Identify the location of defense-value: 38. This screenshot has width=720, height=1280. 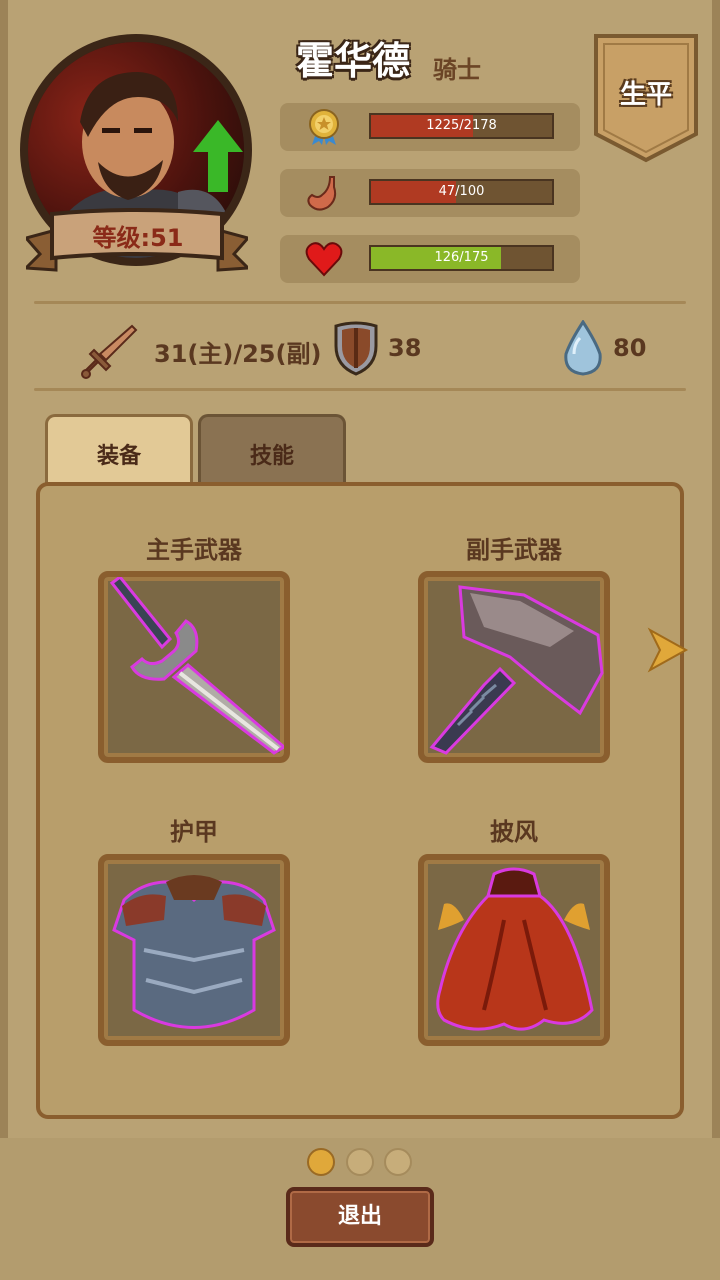
(405, 348).